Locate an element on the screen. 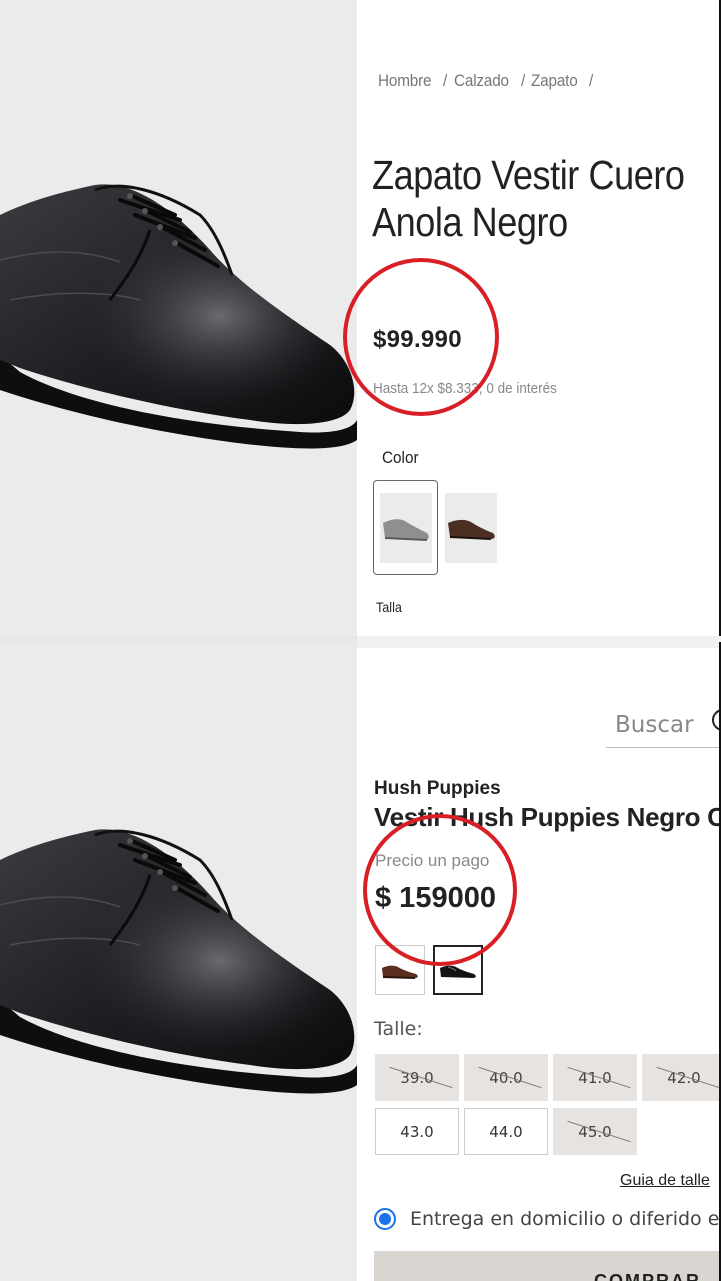  size-option-40: 40.0 is located at coordinates (506, 1077).